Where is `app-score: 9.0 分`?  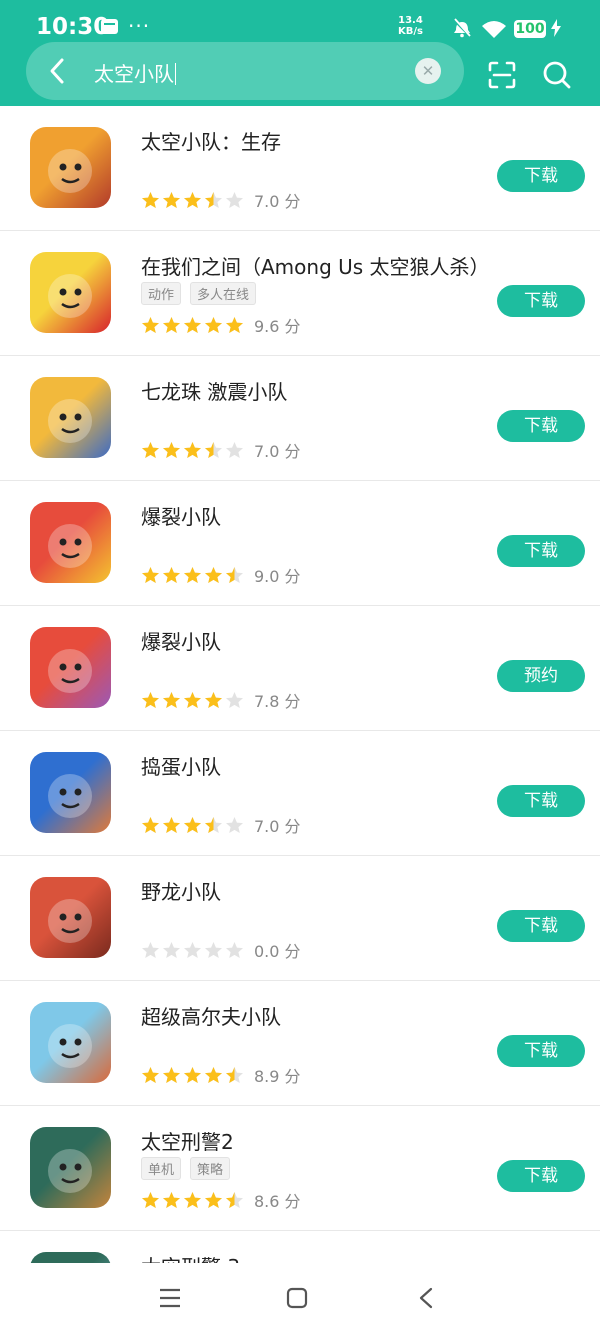
app-score: 9.0 分 is located at coordinates (277, 576).